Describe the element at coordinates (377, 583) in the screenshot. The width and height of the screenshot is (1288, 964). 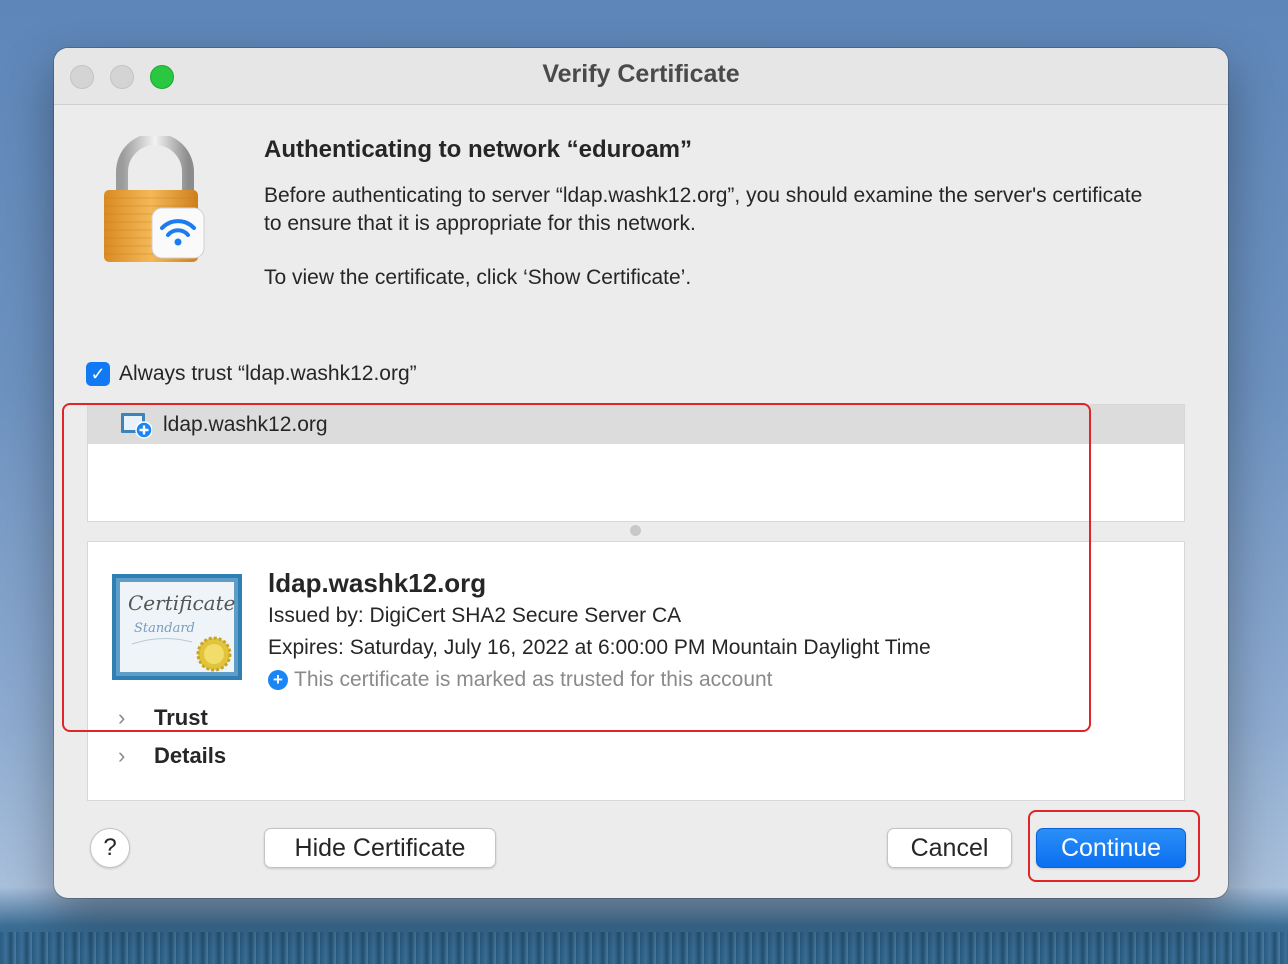
I see `certificate-name: ldap.washk12.org` at that location.